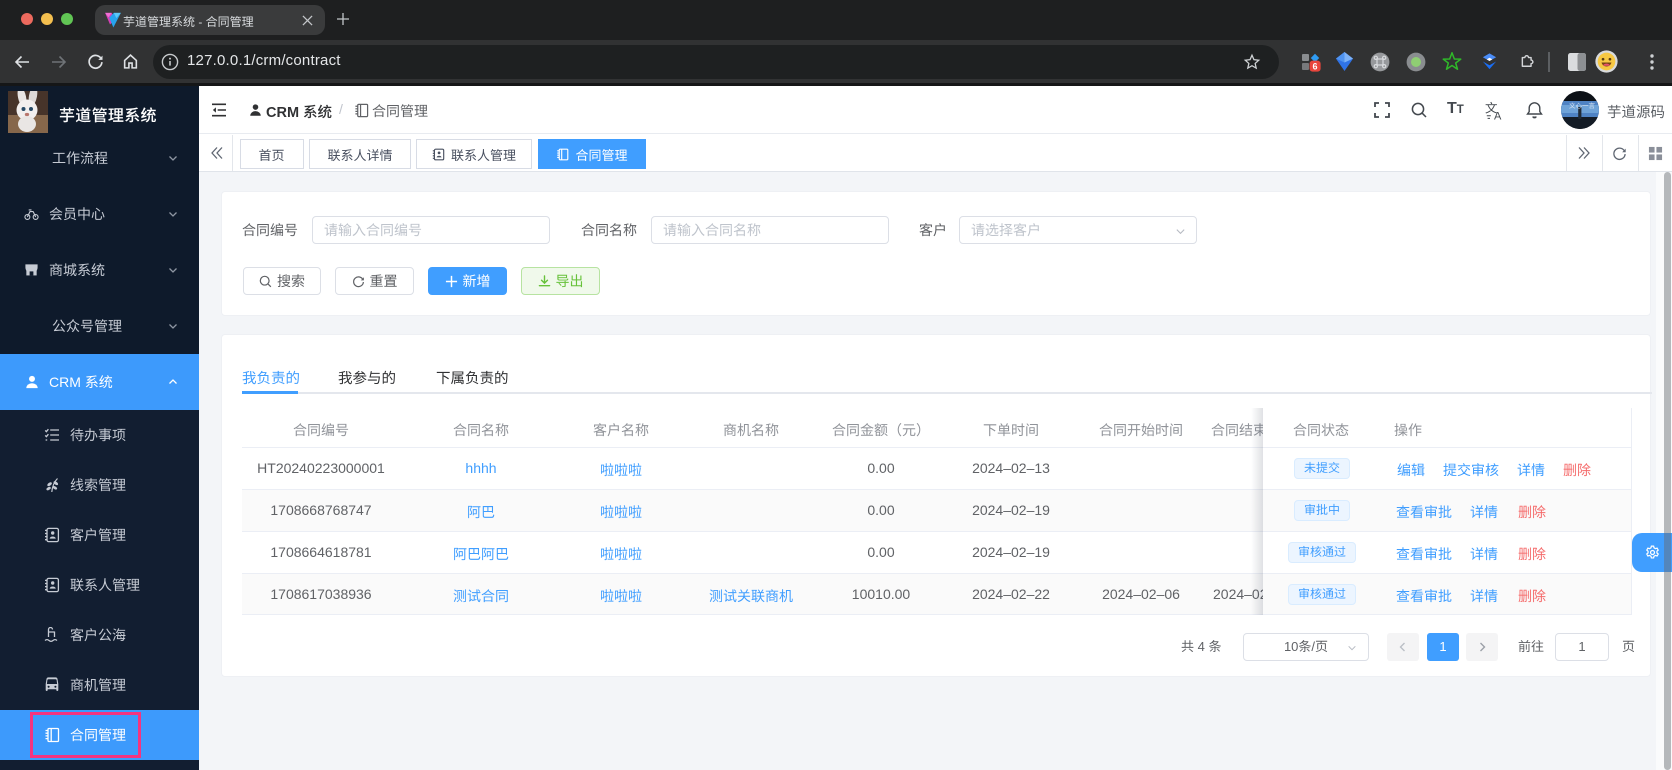 The image size is (1672, 770). I want to click on svg-text: 文心一言, so click(1582, 105).